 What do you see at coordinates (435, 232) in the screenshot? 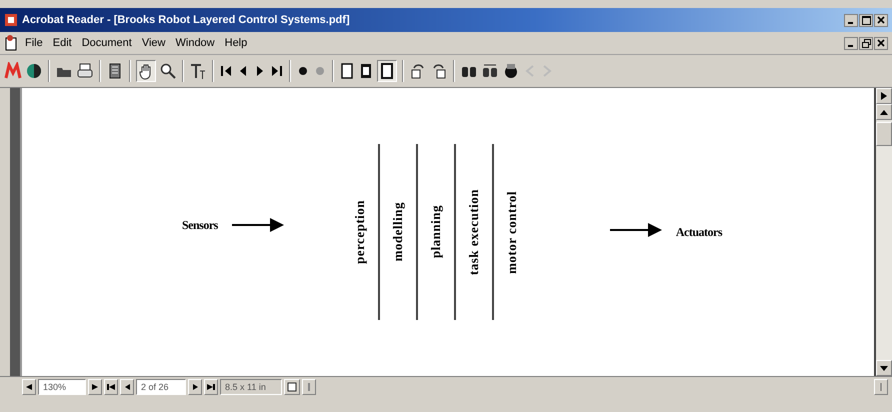
I see `layer-label: planning` at bounding box center [435, 232].